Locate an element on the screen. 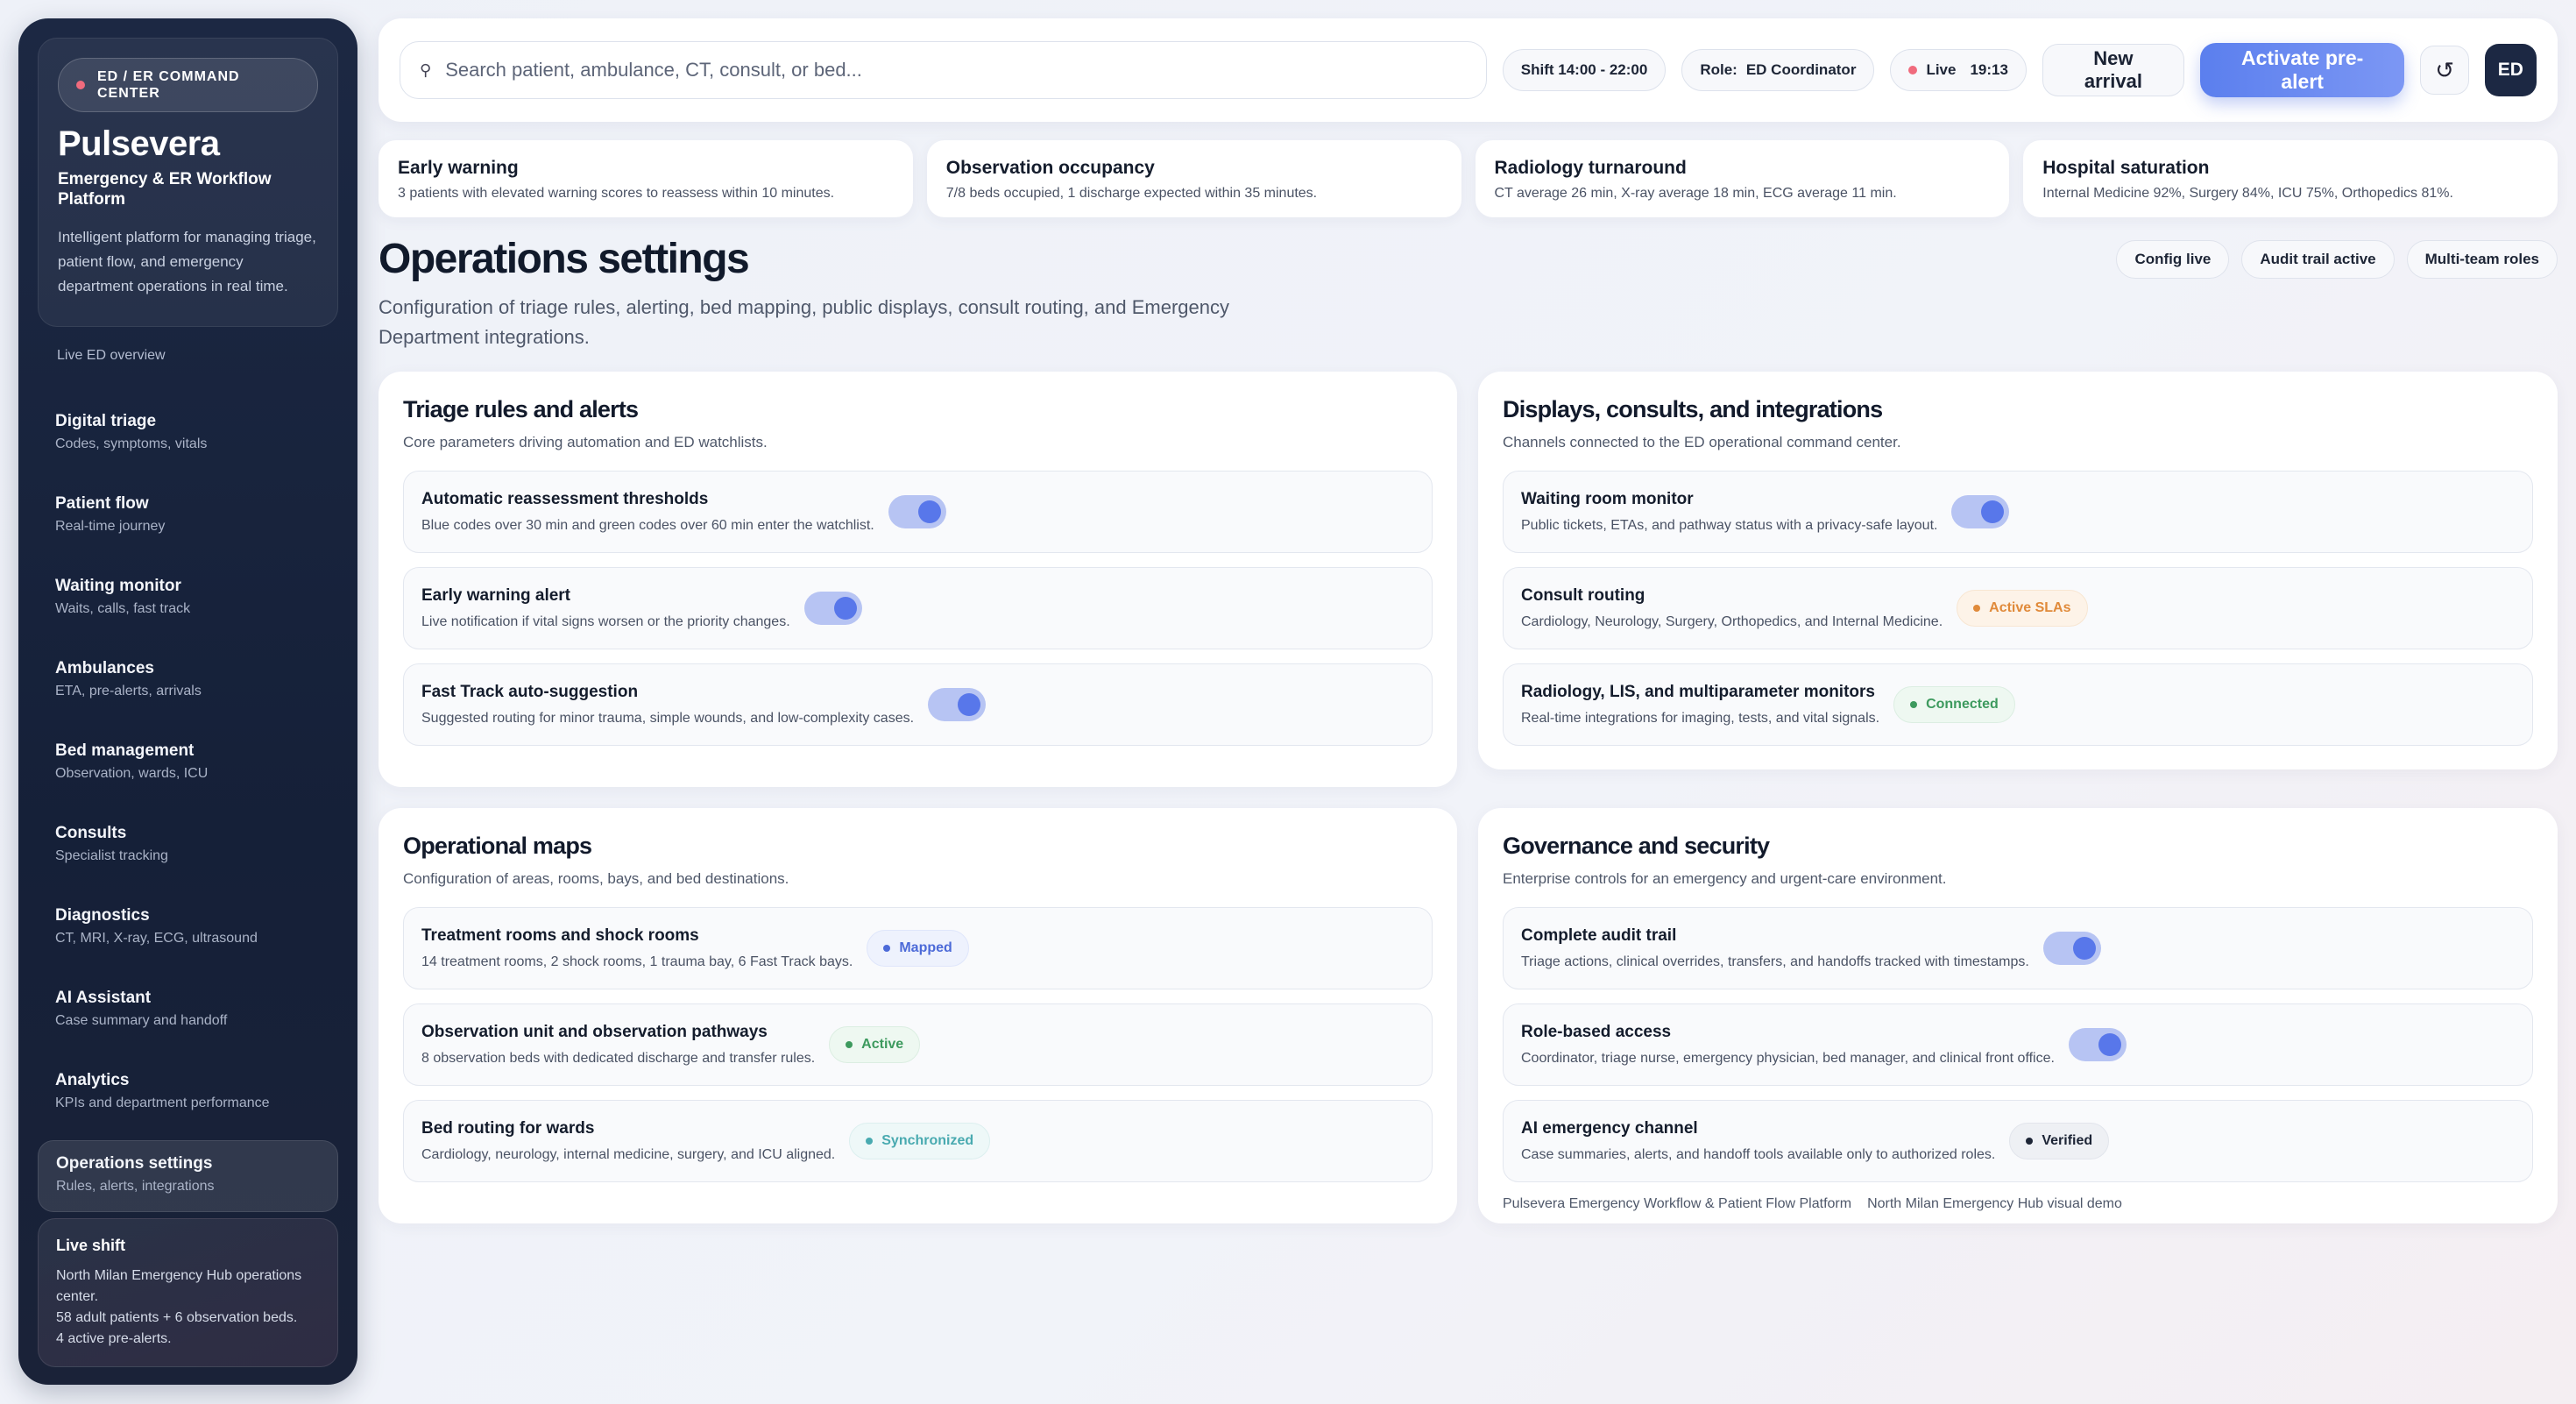  page-title: Operations settings is located at coordinates (564, 259).